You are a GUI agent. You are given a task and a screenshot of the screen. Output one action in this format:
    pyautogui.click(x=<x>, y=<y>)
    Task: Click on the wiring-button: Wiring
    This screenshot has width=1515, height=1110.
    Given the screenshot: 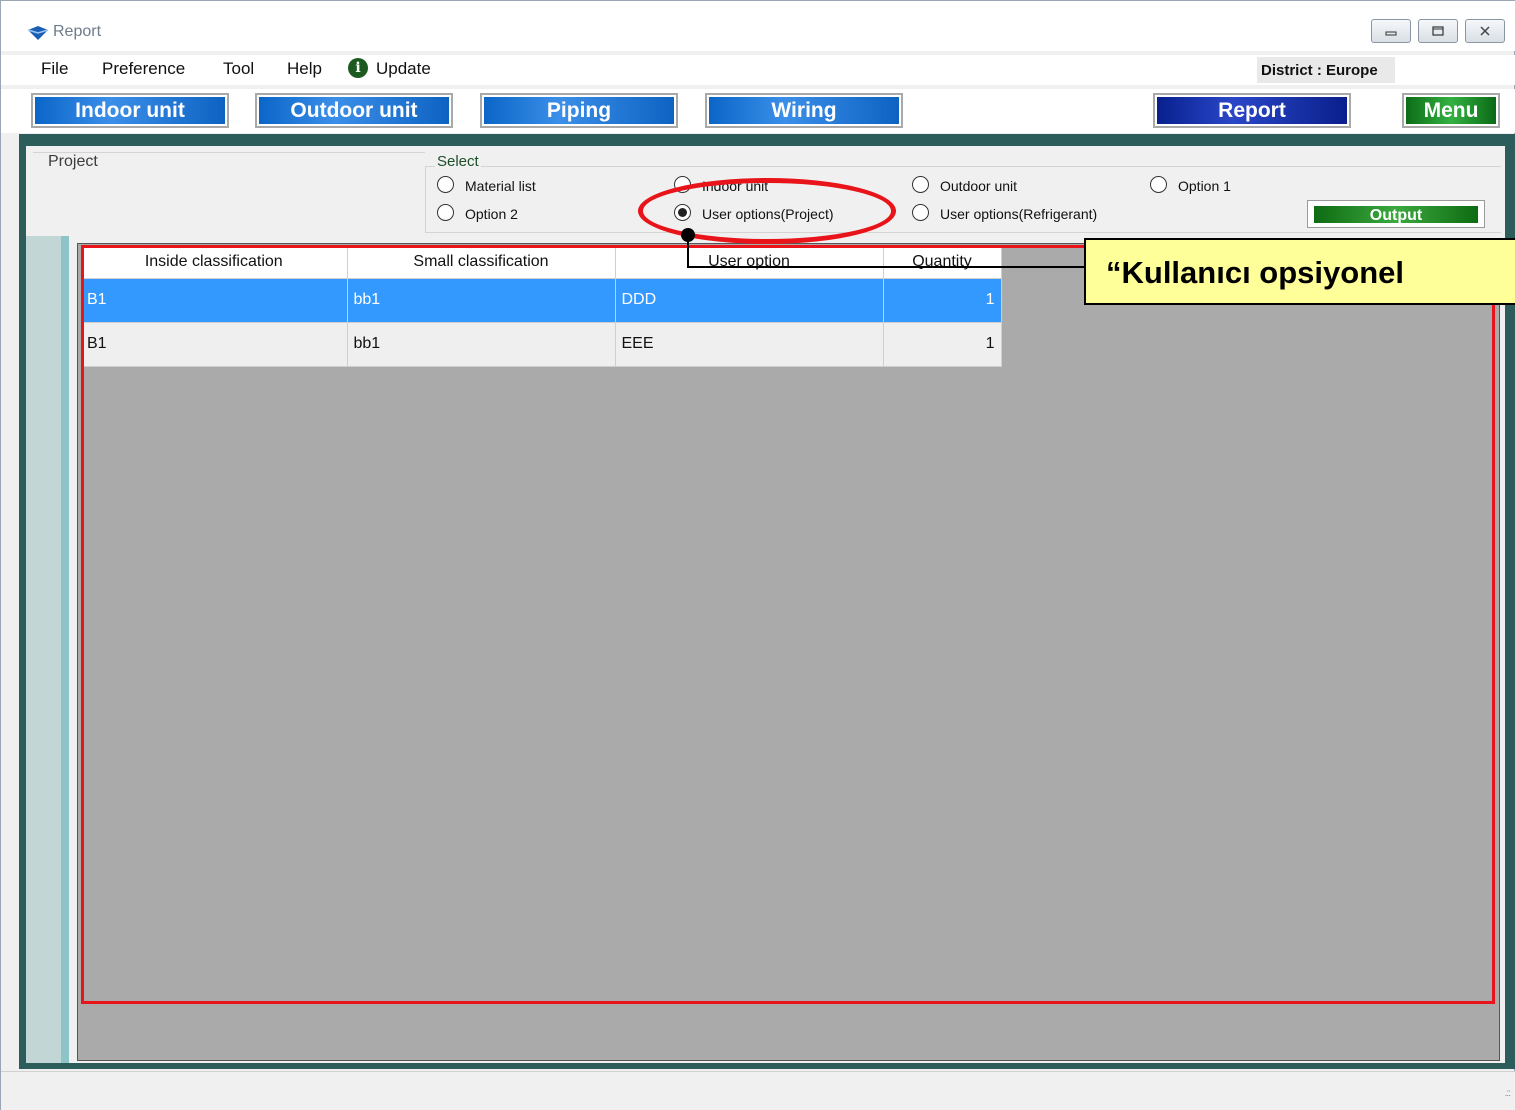 What is the action you would take?
    pyautogui.click(x=804, y=110)
    